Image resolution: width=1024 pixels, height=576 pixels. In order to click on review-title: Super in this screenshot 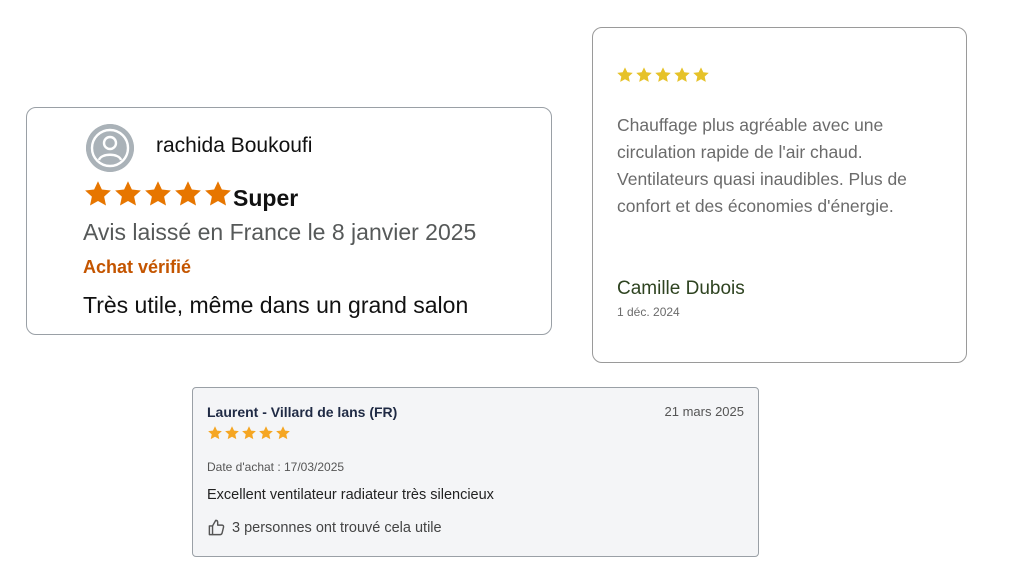, I will do `click(266, 198)`.